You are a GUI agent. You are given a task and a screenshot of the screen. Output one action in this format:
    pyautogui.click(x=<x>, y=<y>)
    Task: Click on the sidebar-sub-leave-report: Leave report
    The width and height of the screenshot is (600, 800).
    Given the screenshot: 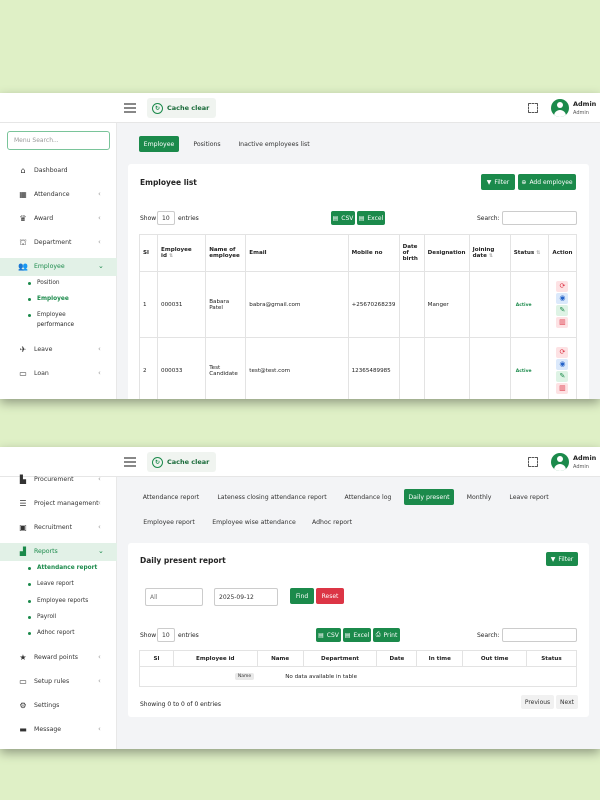 What is the action you would take?
    pyautogui.click(x=51, y=584)
    